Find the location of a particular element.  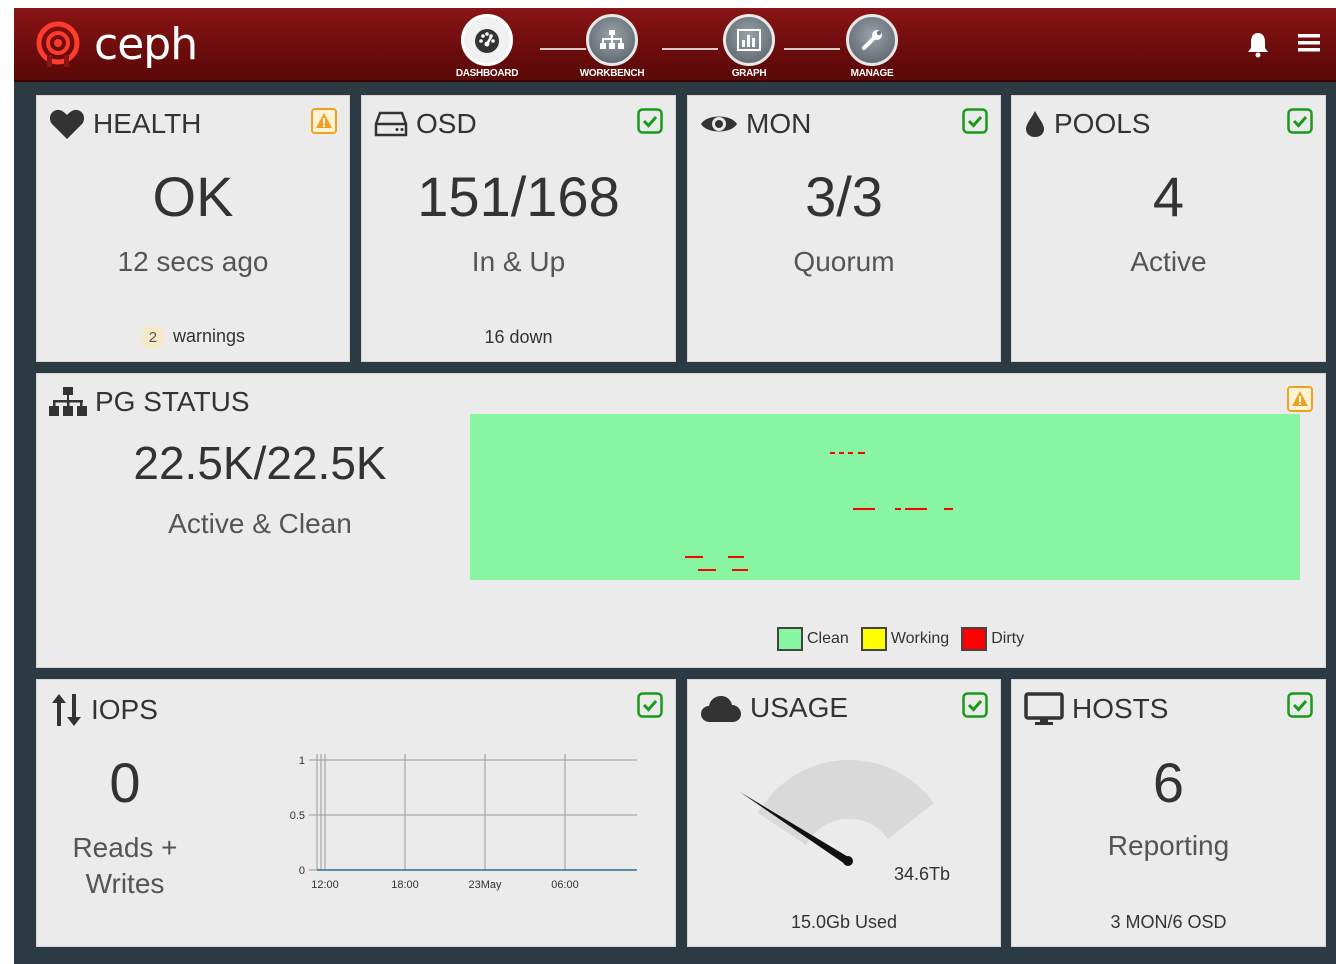

desktop-icon is located at coordinates (1044, 708).